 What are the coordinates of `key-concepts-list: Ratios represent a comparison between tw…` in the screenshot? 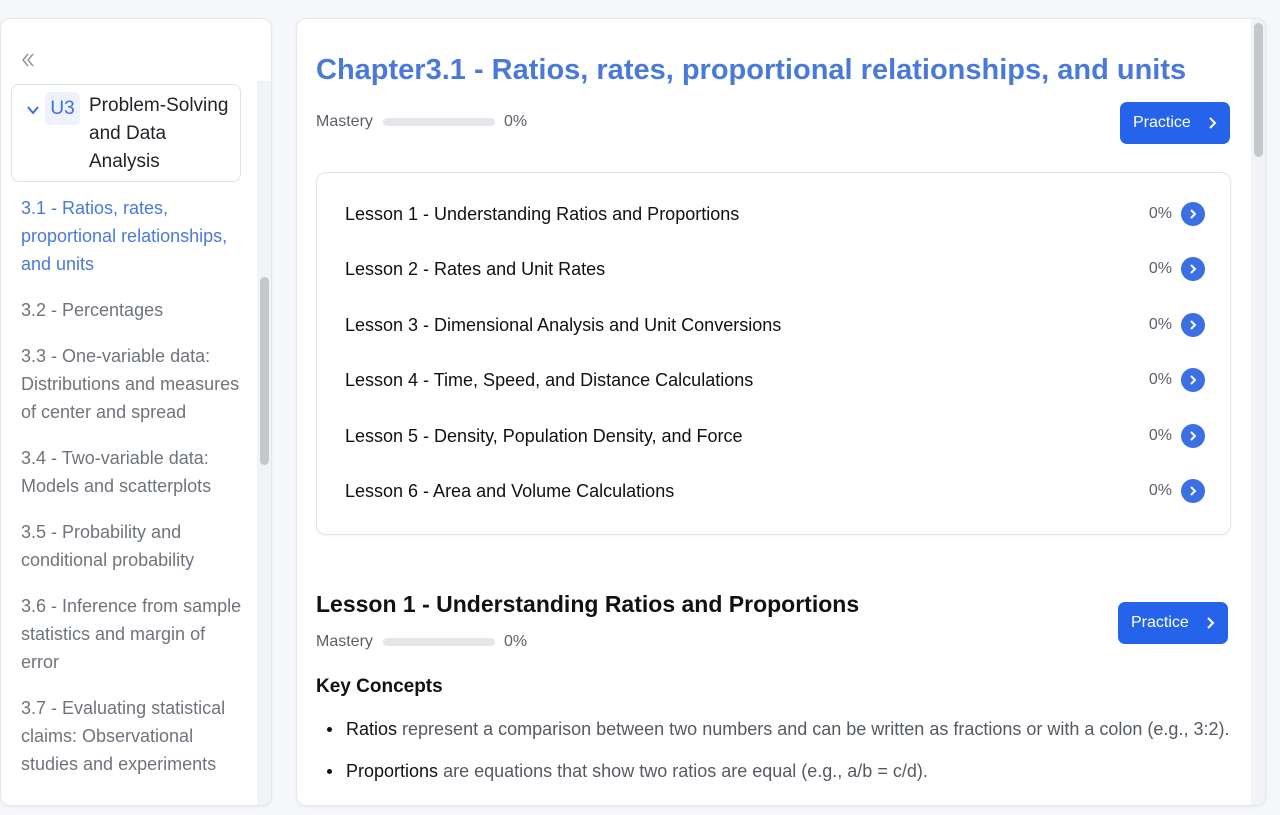 It's located at (782, 755).